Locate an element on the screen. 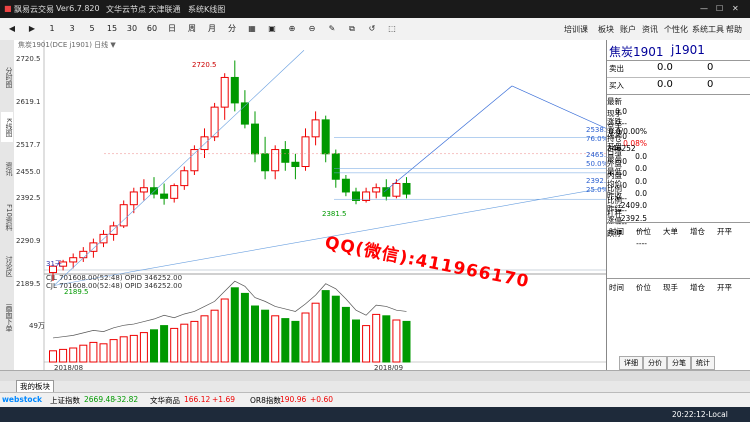  server-node: 文华云节点 天津联通 is located at coordinates (143, 9).